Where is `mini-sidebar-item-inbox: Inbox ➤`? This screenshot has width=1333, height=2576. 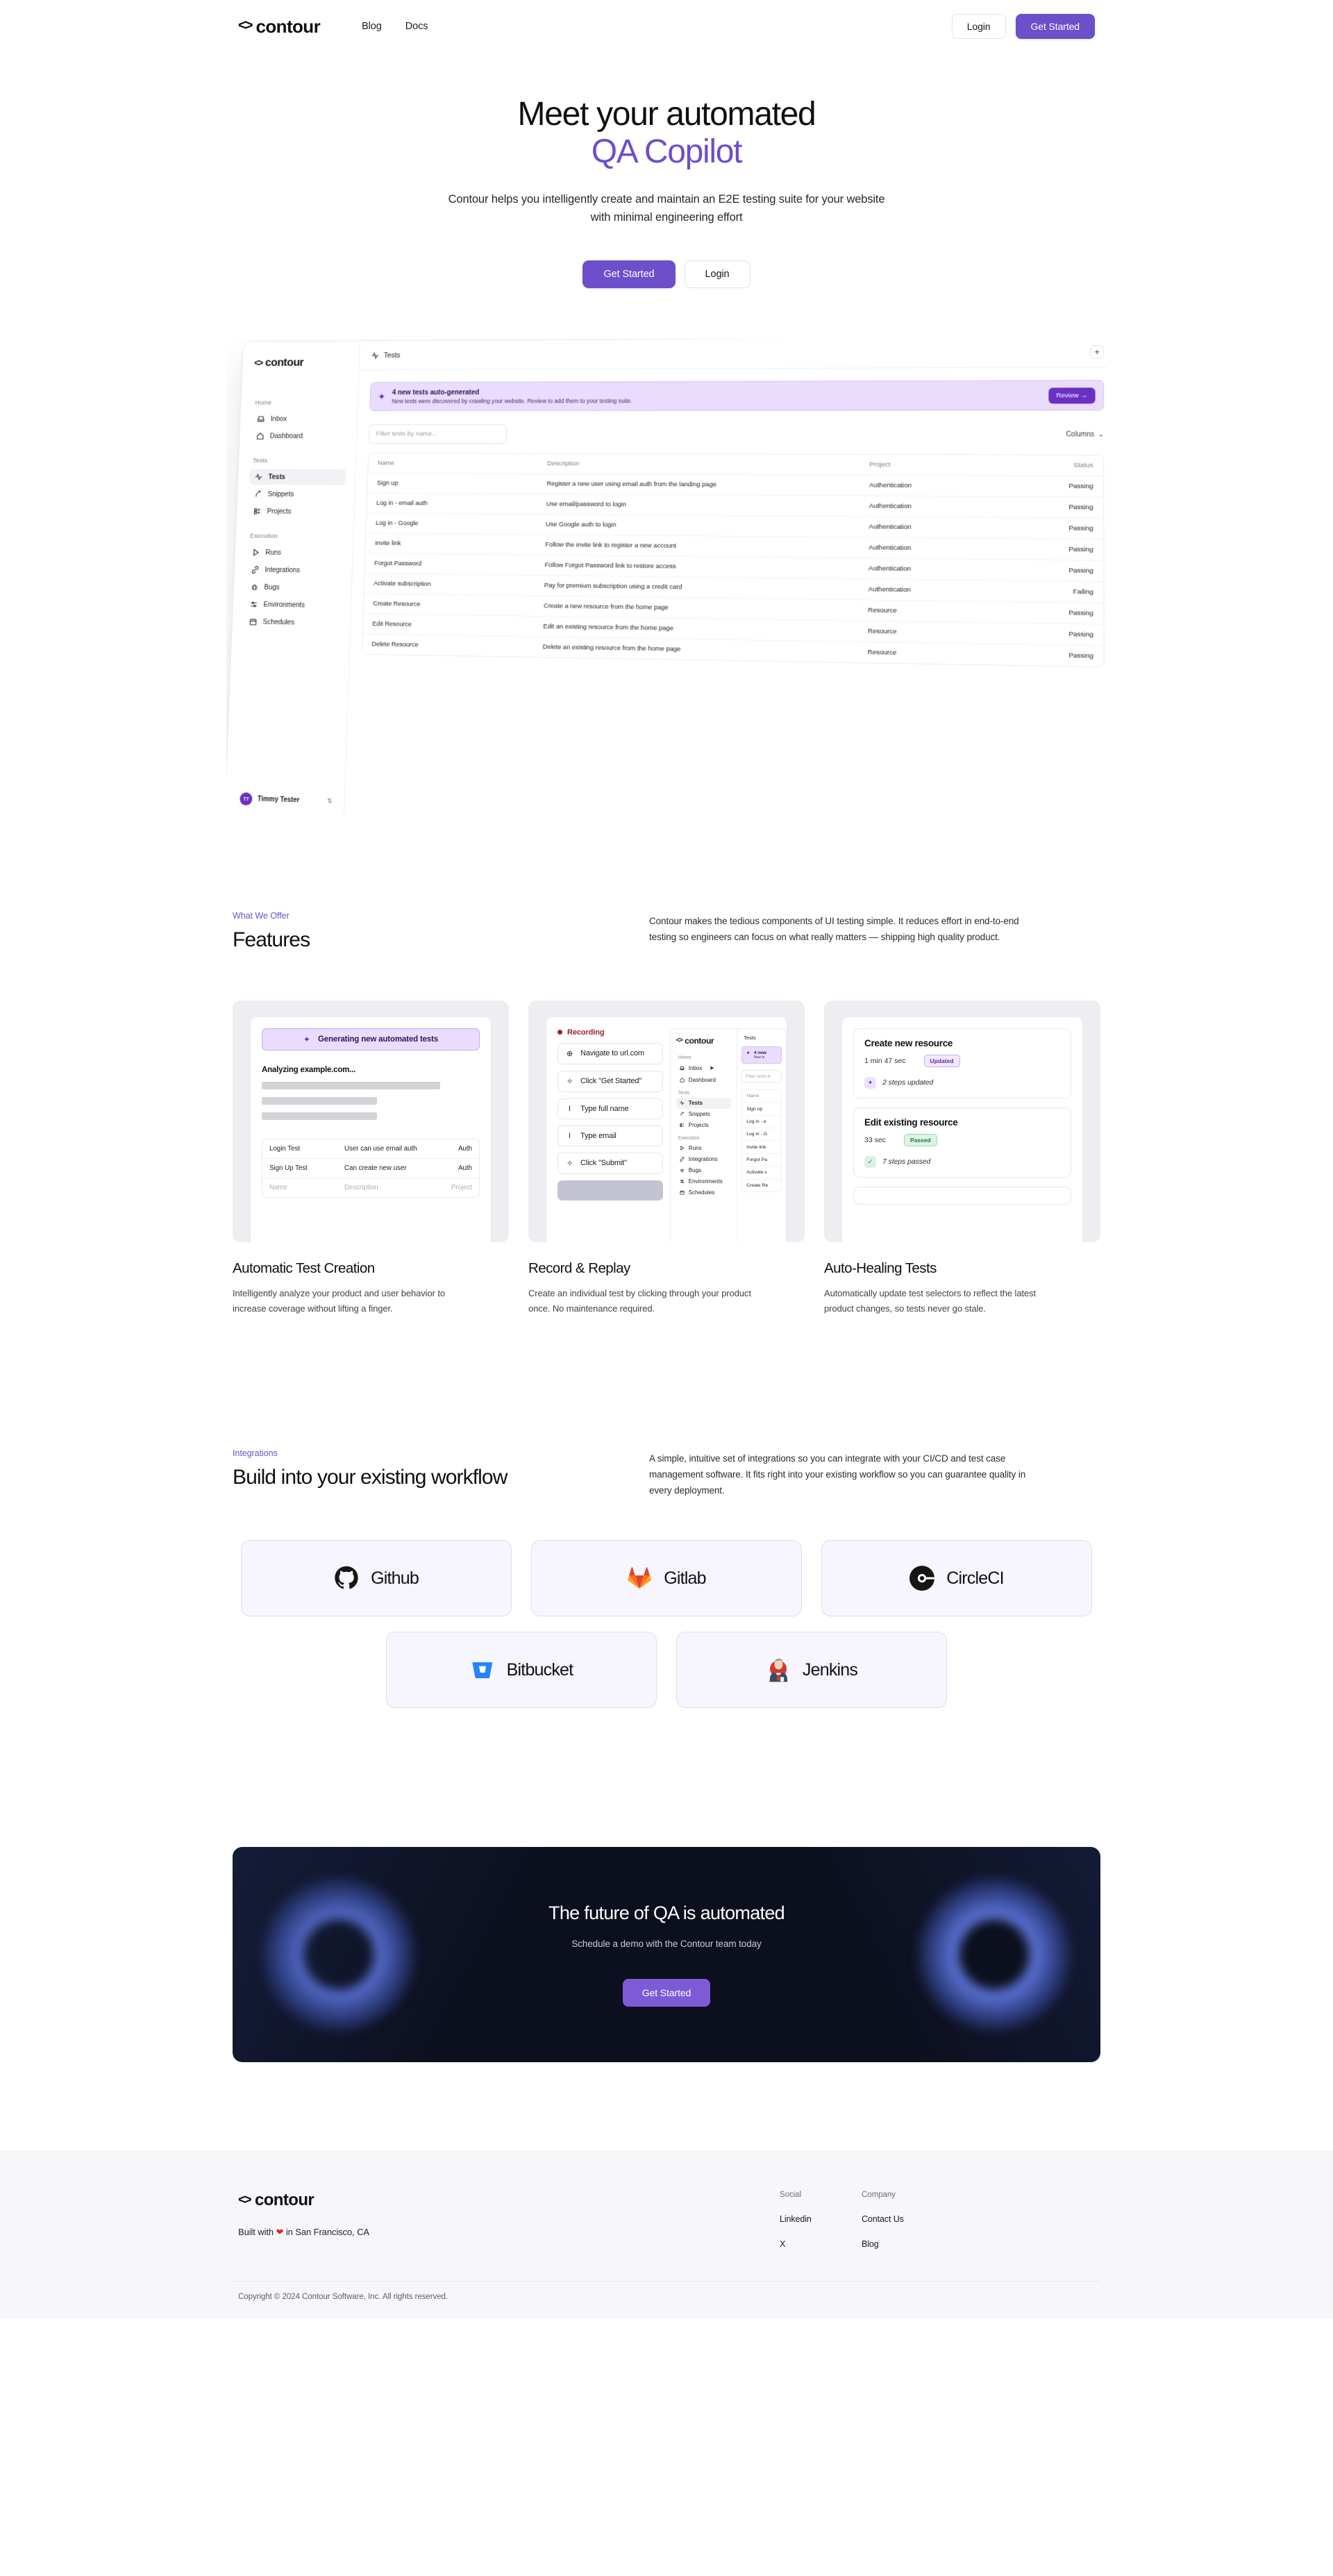
mini-sidebar-item-inbox: Inbox ➤ is located at coordinates (703, 1068).